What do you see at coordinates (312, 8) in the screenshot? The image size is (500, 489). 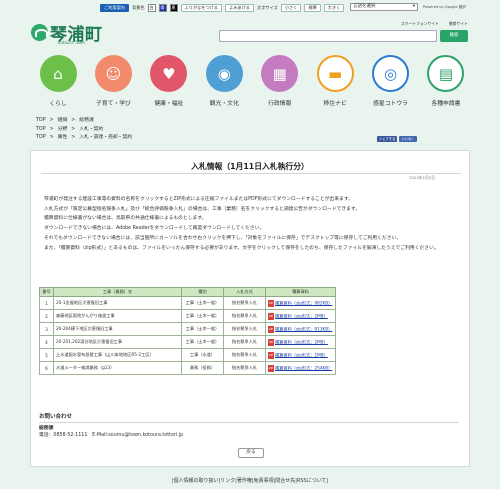 I see `font-normal-button: 標準` at bounding box center [312, 8].